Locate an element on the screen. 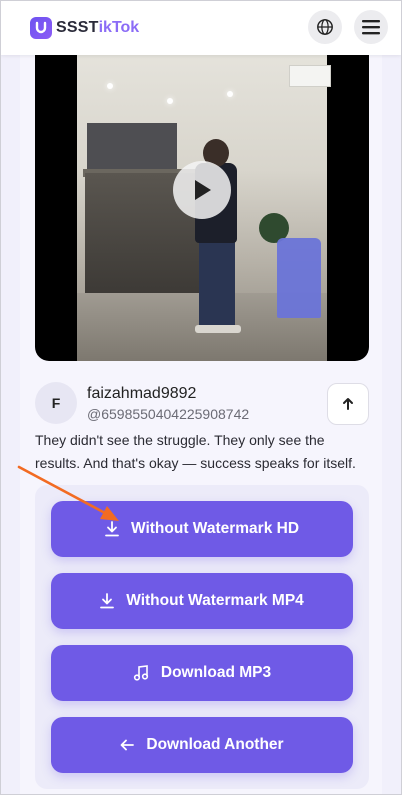 The width and height of the screenshot is (402, 795). download-mp3-label: Download MP3 is located at coordinates (216, 672).